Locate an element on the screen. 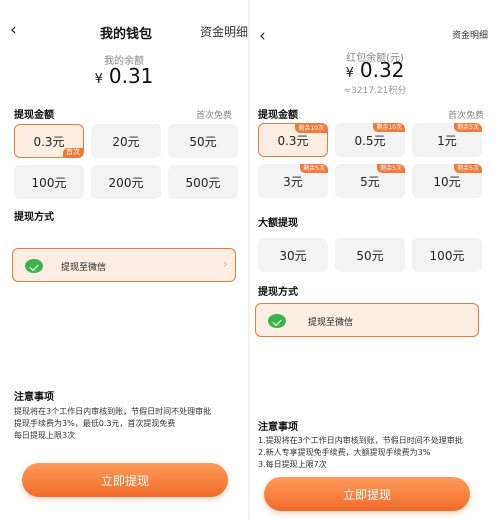 The image size is (500, 520). amount-option-label: 3元 is located at coordinates (293, 181).